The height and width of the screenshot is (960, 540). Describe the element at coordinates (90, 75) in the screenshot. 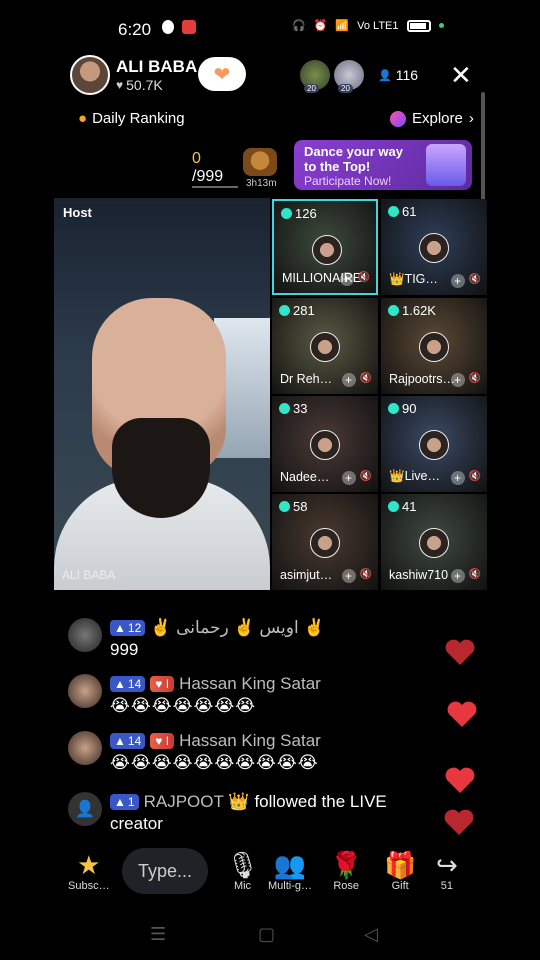

I see `host-avatar` at that location.